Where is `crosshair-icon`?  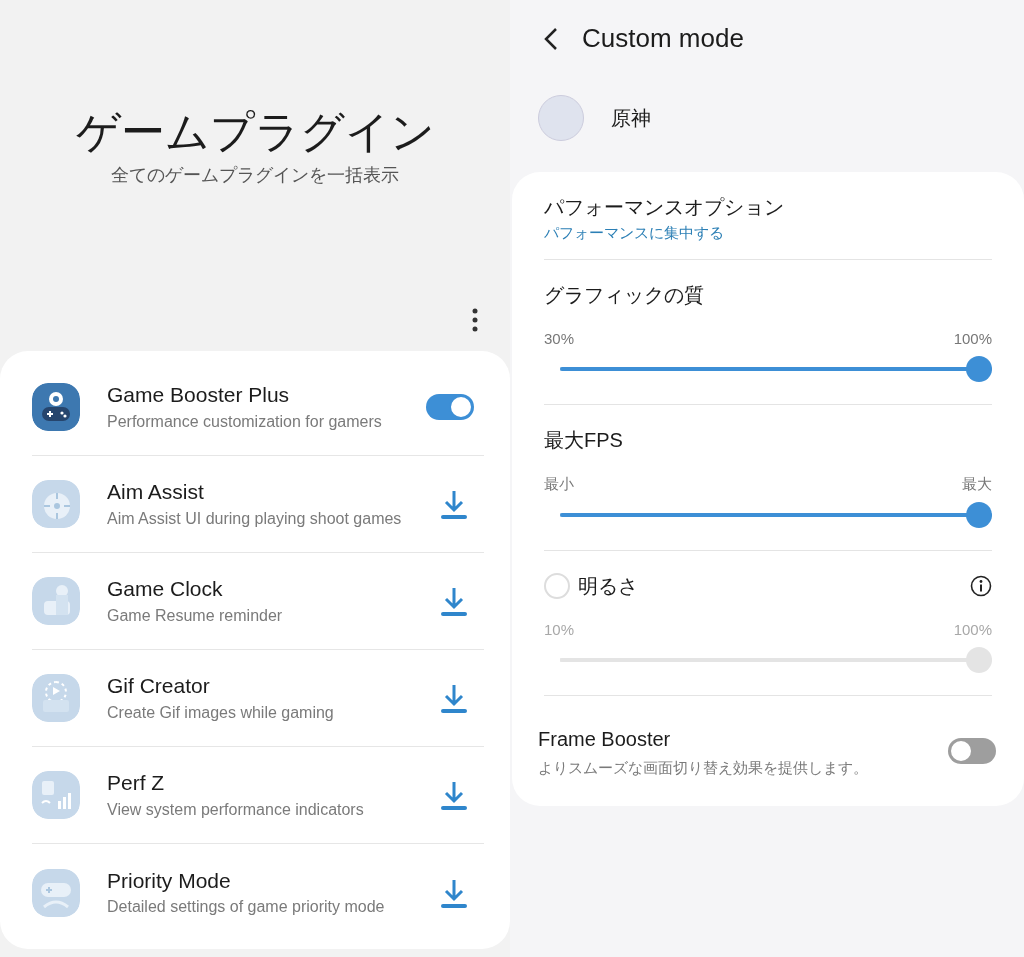
crosshair-icon is located at coordinates (56, 504).